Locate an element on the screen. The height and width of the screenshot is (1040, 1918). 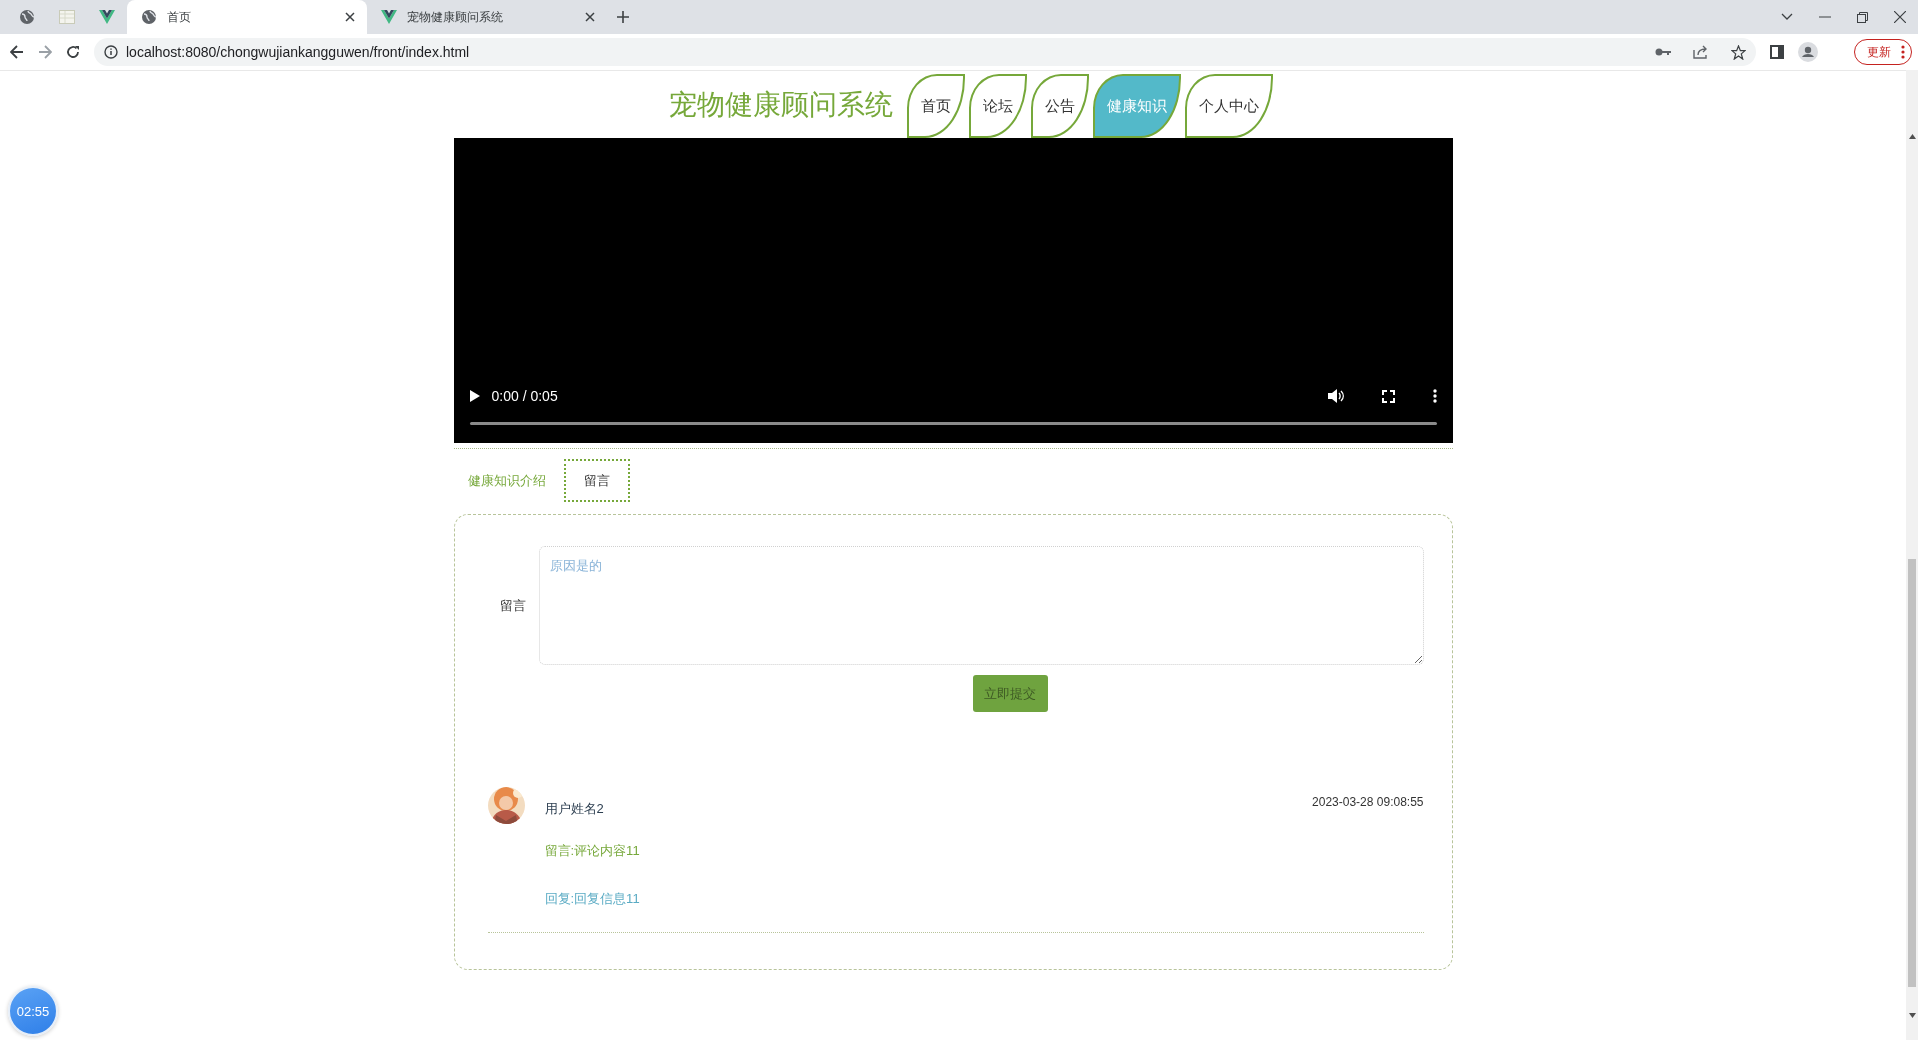
restore-icon is located at coordinates (1862, 17).